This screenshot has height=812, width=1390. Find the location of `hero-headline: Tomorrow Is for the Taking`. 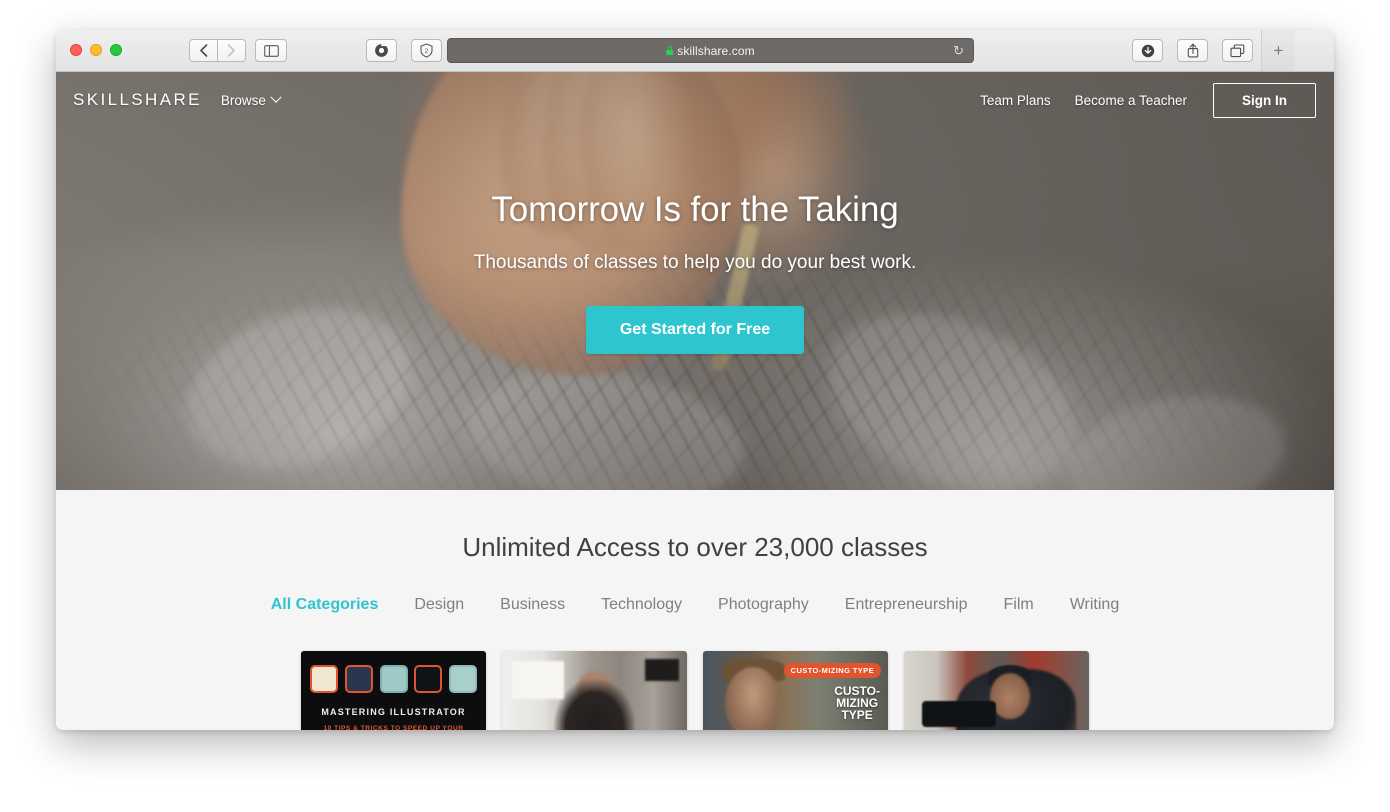

hero-headline: Tomorrow Is for the Taking is located at coordinates (695, 209).